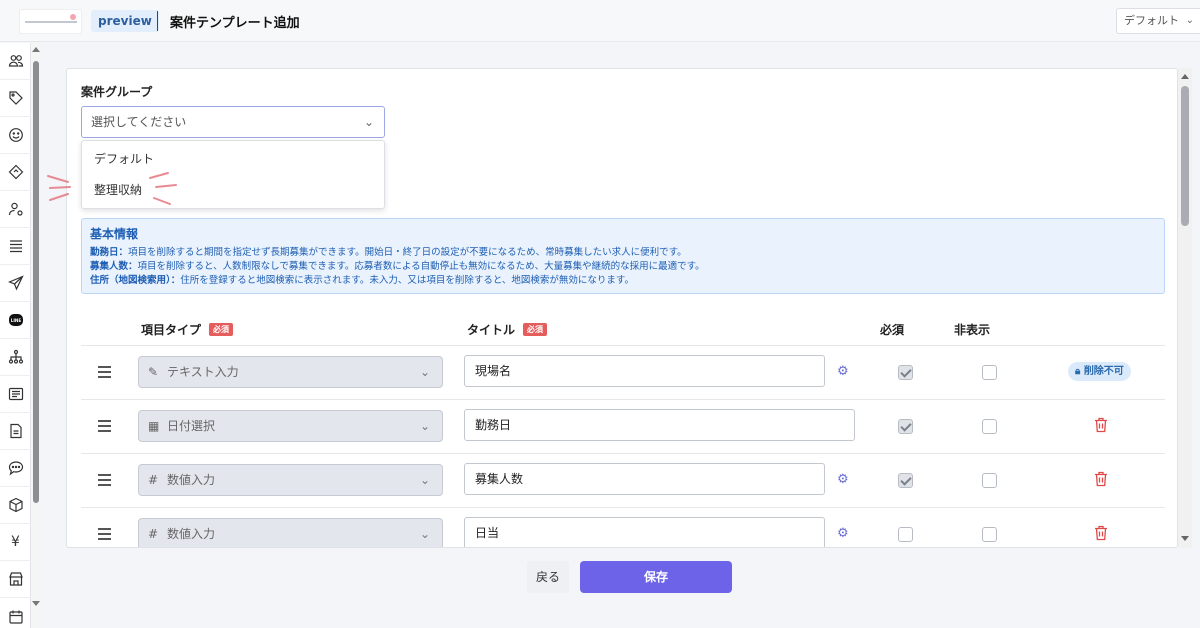  What do you see at coordinates (114, 234) in the screenshot?
I see `info-title: 基本情報` at bounding box center [114, 234].